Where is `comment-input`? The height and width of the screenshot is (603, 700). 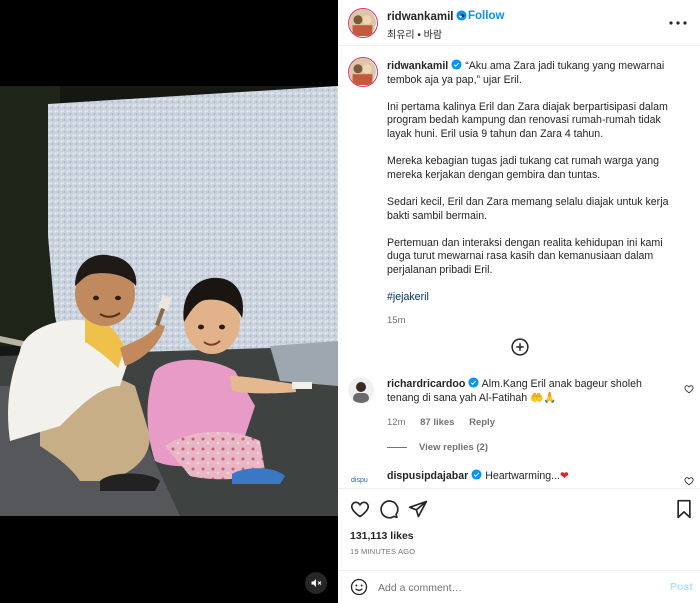 comment-input is located at coordinates (518, 587).